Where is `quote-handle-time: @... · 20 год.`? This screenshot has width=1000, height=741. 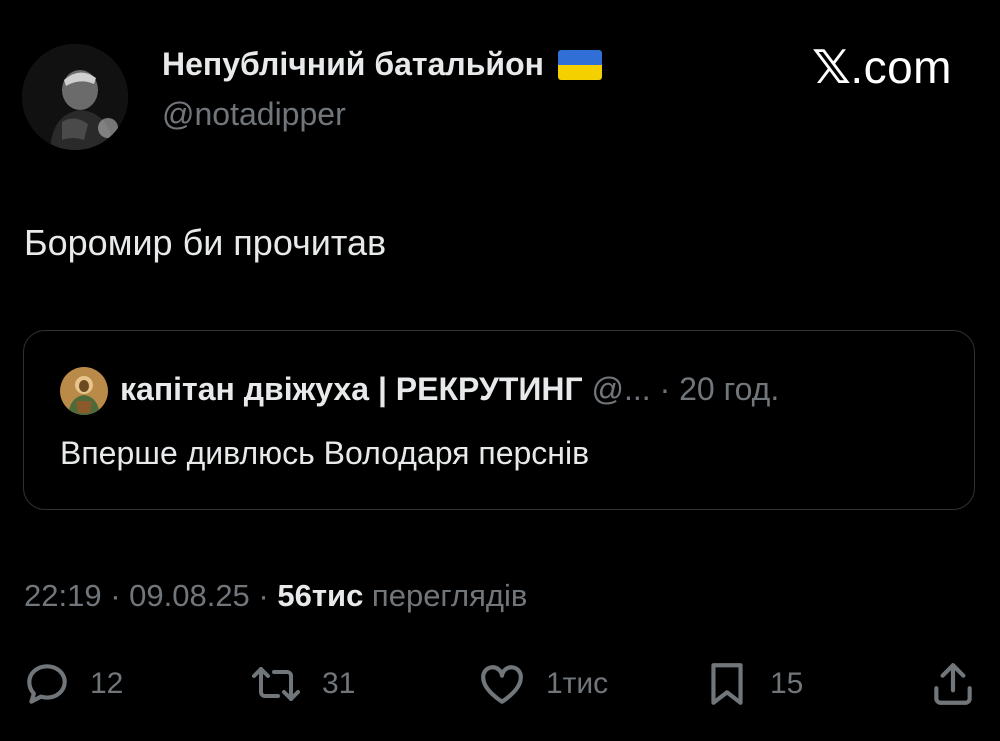
quote-handle-time: @... · 20 год. is located at coordinates (681, 389).